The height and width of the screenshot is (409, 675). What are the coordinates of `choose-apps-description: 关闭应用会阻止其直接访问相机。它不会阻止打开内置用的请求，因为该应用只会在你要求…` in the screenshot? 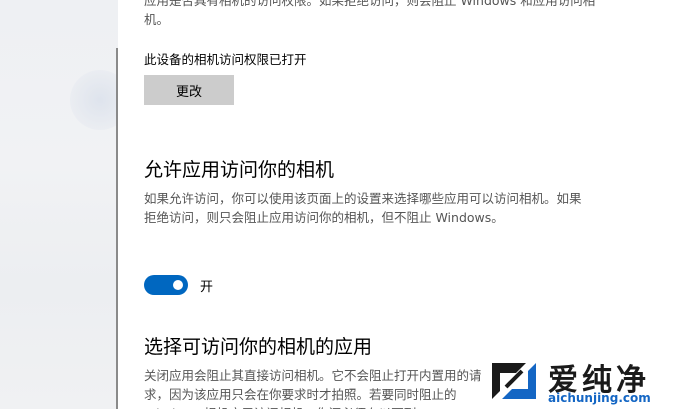 It's located at (313, 388).